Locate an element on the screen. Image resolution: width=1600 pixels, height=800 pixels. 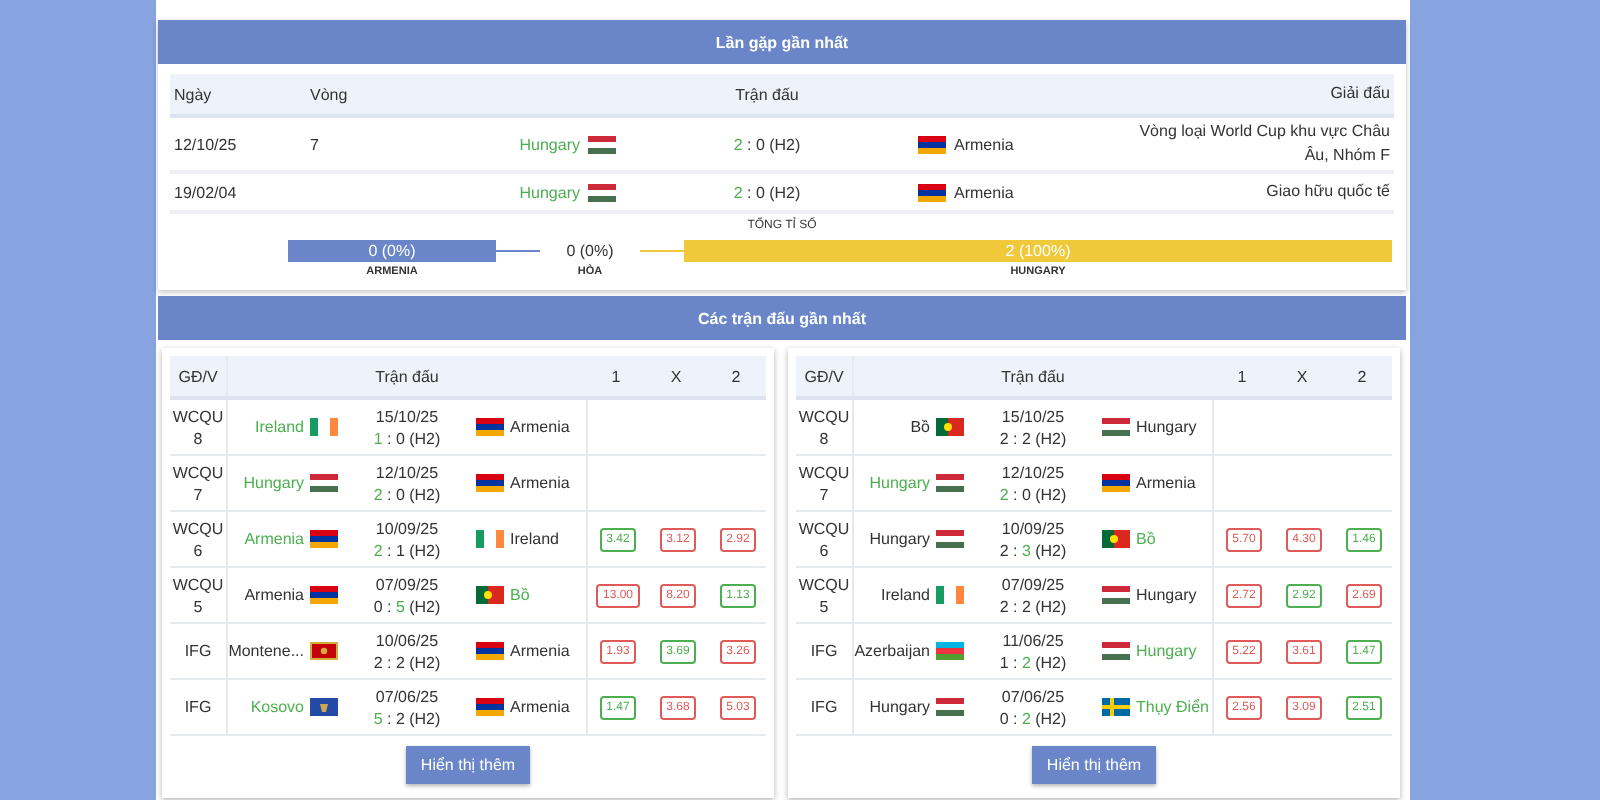
score: 1 : 0 (H2) is located at coordinates (407, 438).